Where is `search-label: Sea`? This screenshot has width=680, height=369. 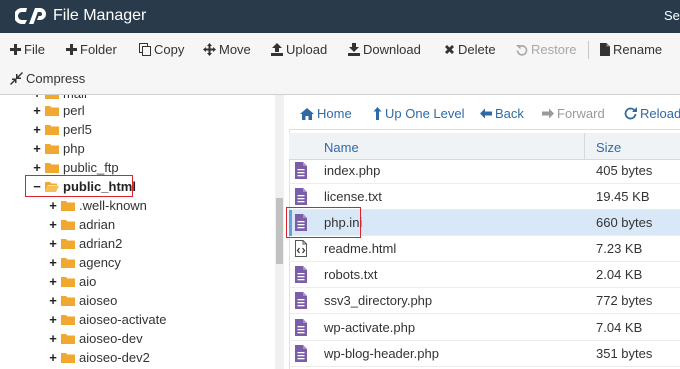
search-label: Sea is located at coordinates (672, 15).